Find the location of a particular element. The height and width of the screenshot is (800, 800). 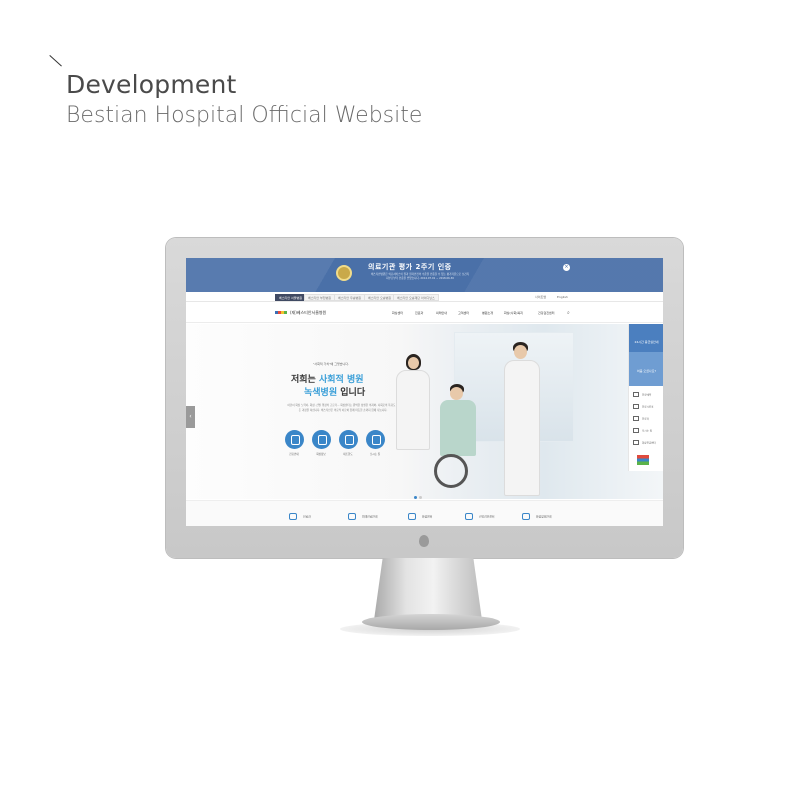

monitor-base is located at coordinates (431, 622).